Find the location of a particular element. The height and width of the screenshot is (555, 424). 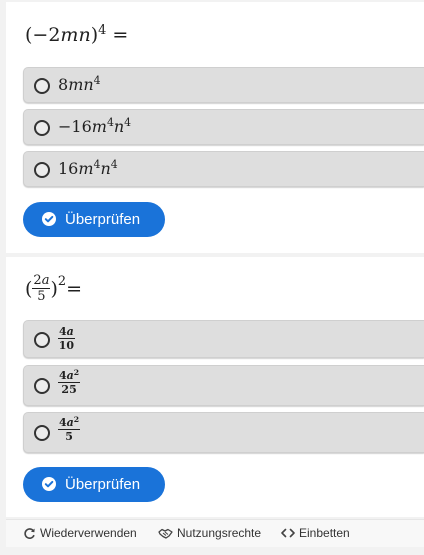

answer-option-2-2: 4a2 25 is located at coordinates (223, 385).